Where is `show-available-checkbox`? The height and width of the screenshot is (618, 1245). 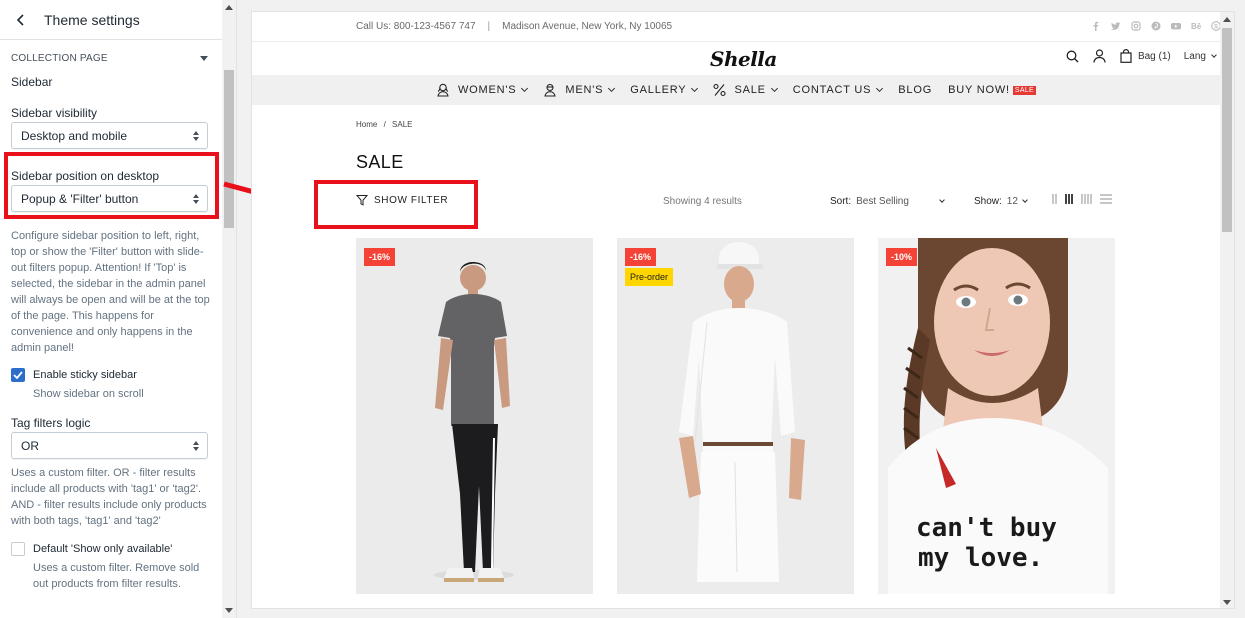 show-available-checkbox is located at coordinates (18, 549).